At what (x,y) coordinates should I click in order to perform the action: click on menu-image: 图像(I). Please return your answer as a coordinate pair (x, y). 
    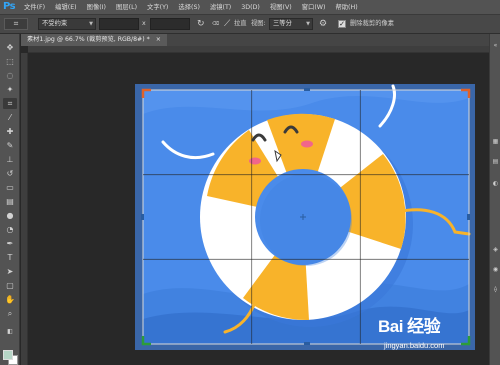
    Looking at the image, I should click on (96, 7).